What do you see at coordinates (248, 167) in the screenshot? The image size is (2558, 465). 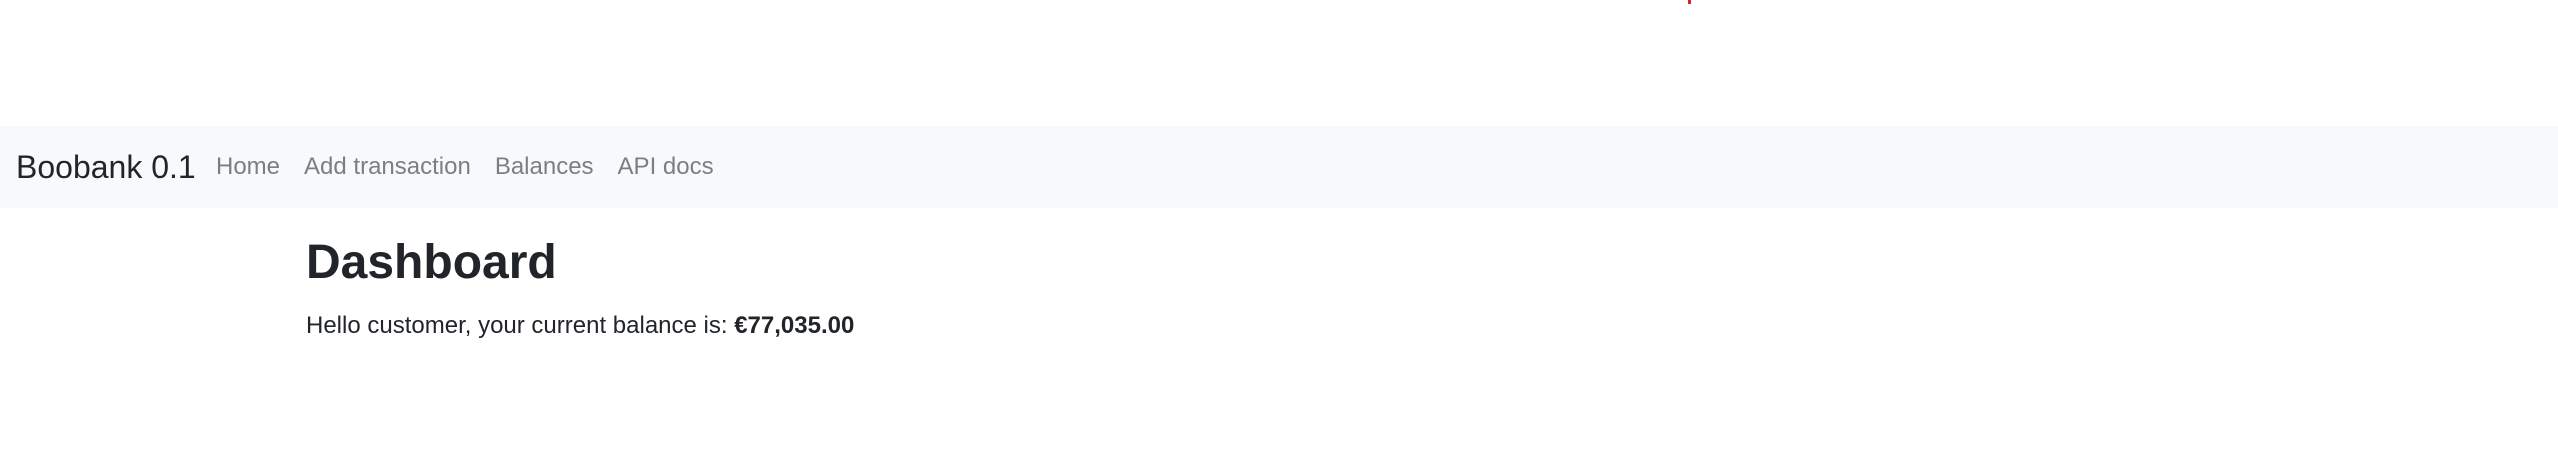 I see `nav-link-home: Home` at bounding box center [248, 167].